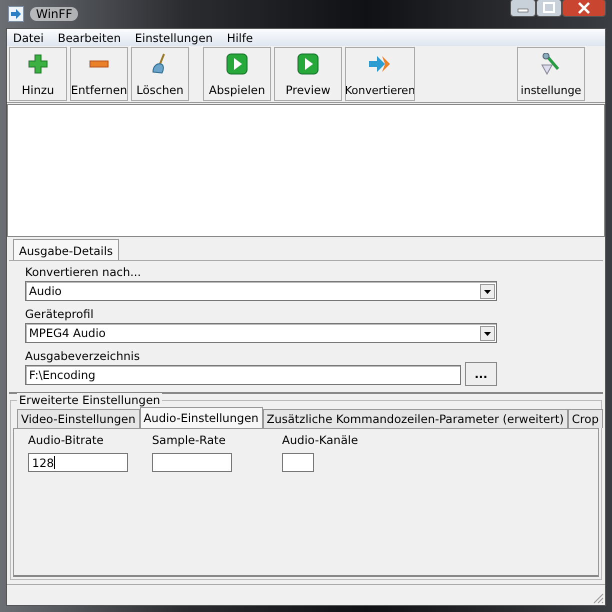  I want to click on menu-item: Datei, so click(28, 37).